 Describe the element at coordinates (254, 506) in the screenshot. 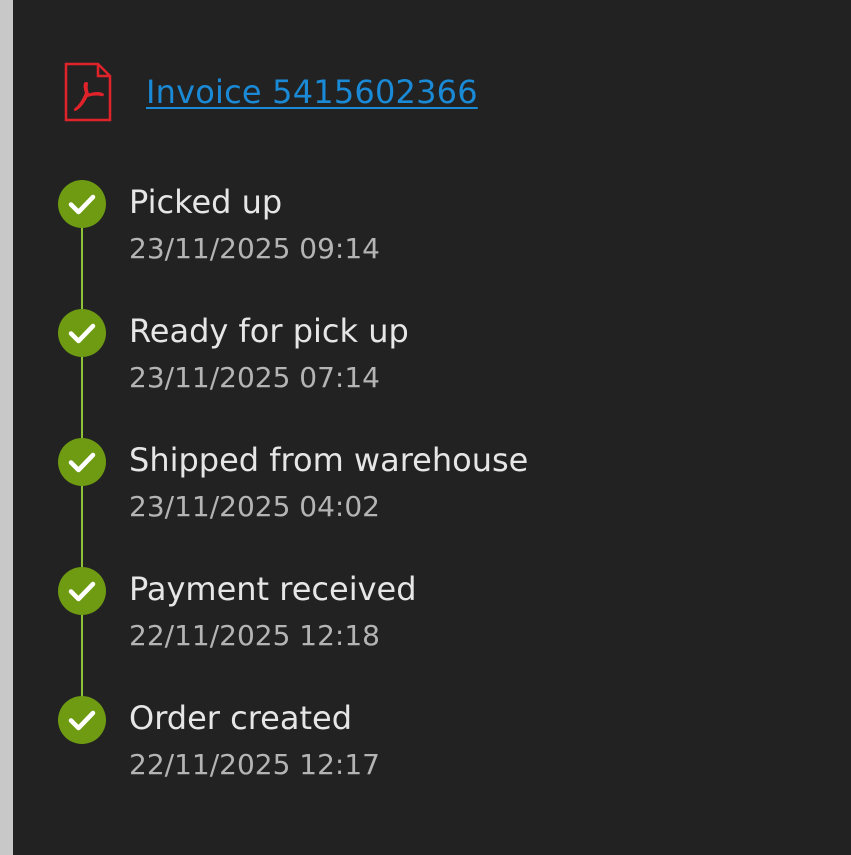

I see `timeline-event-time: 23/11/2025 04:02` at that location.